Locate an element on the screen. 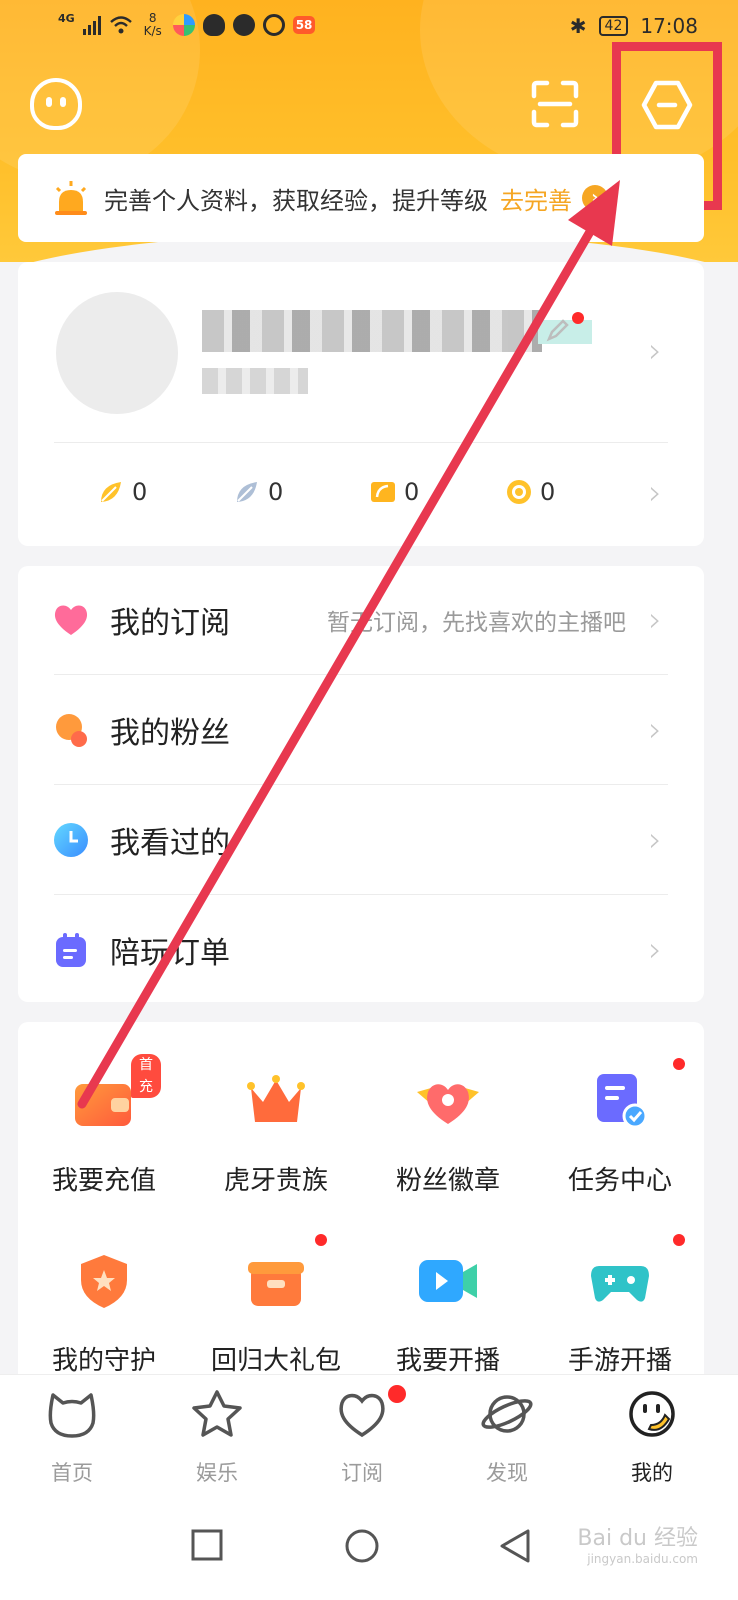 The width and height of the screenshot is (738, 1600). shield-icon is located at coordinates (104, 1281).